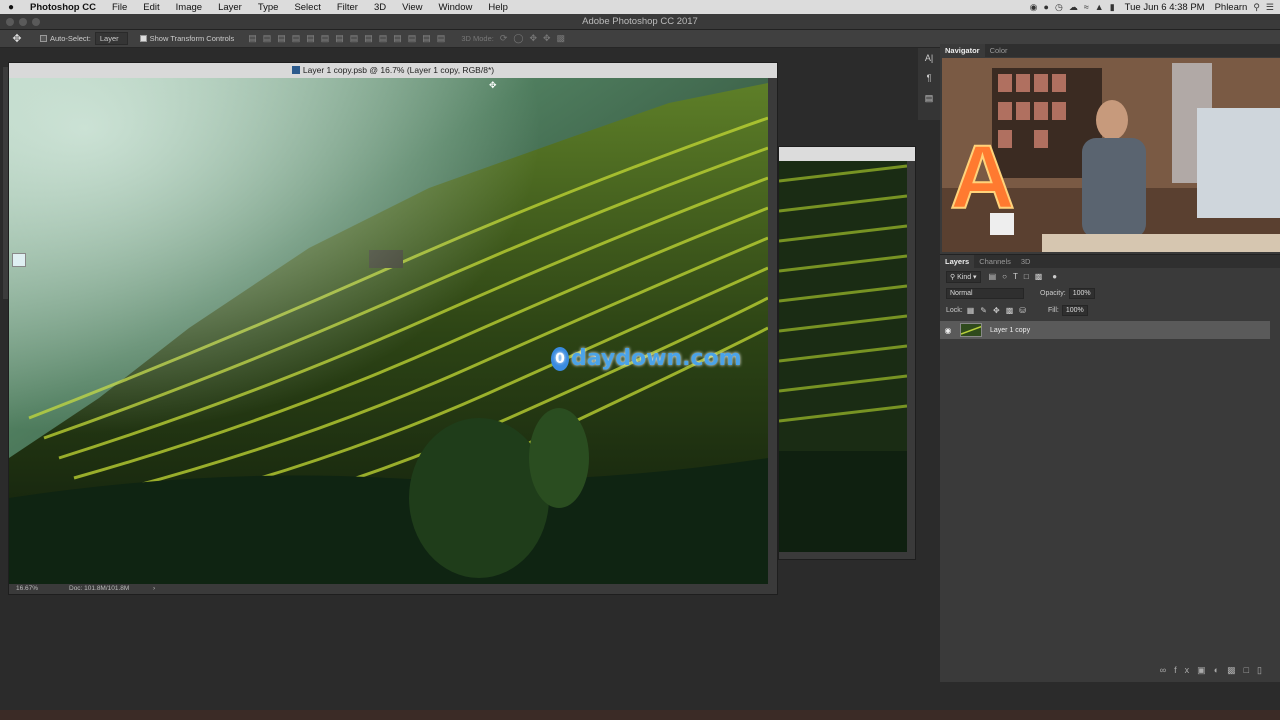 The image size is (1280, 720). I want to click on menu-filter: Filter, so click(347, 7).